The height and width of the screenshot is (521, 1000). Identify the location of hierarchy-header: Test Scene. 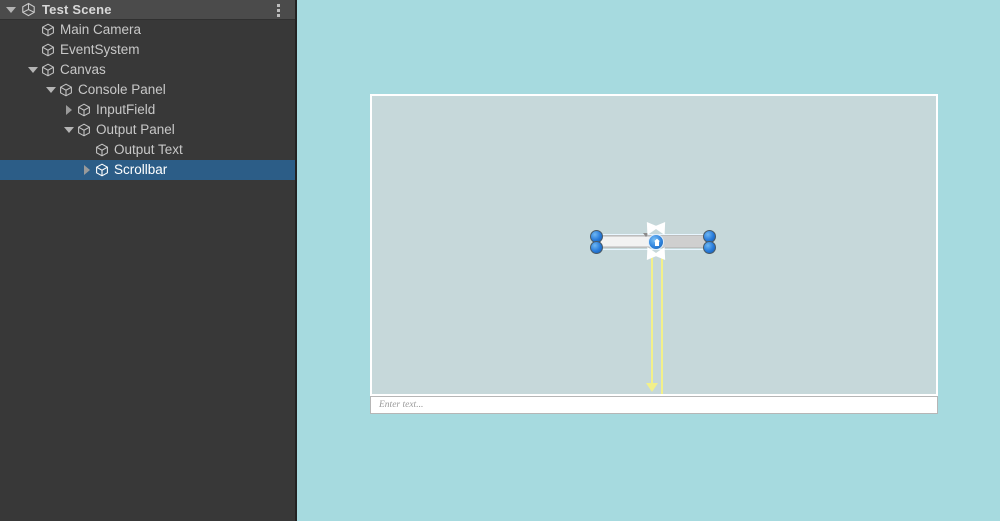
(147, 10).